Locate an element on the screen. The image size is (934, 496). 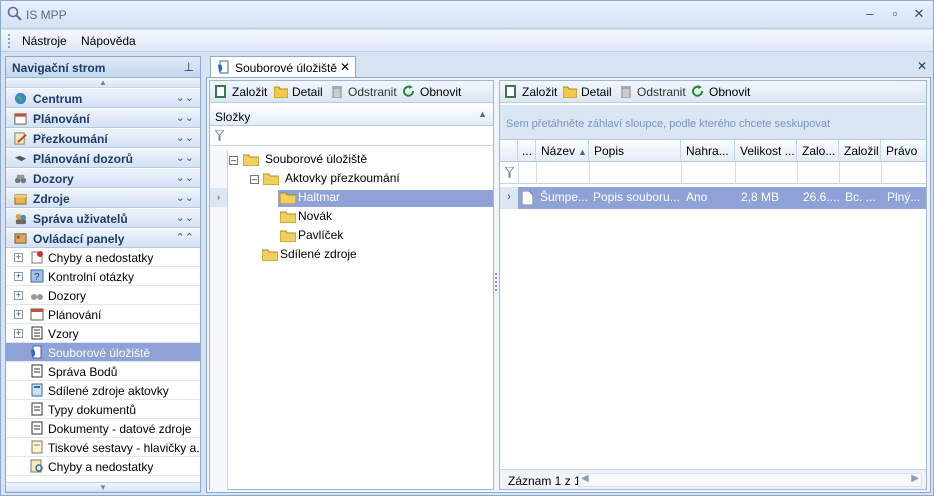
errors-icon is located at coordinates (37, 257).